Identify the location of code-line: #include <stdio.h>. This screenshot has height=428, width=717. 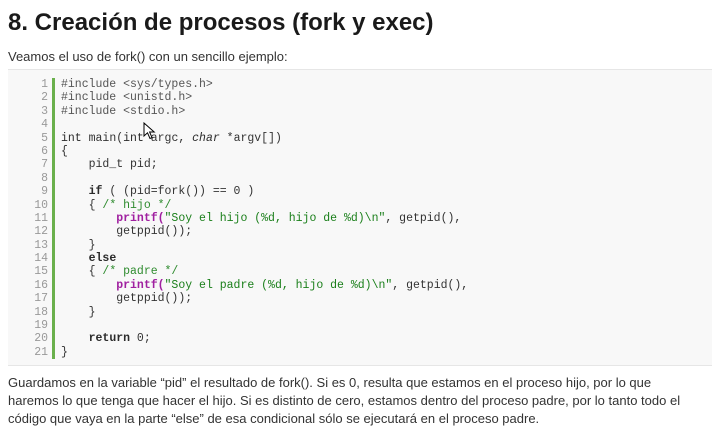
(264, 111).